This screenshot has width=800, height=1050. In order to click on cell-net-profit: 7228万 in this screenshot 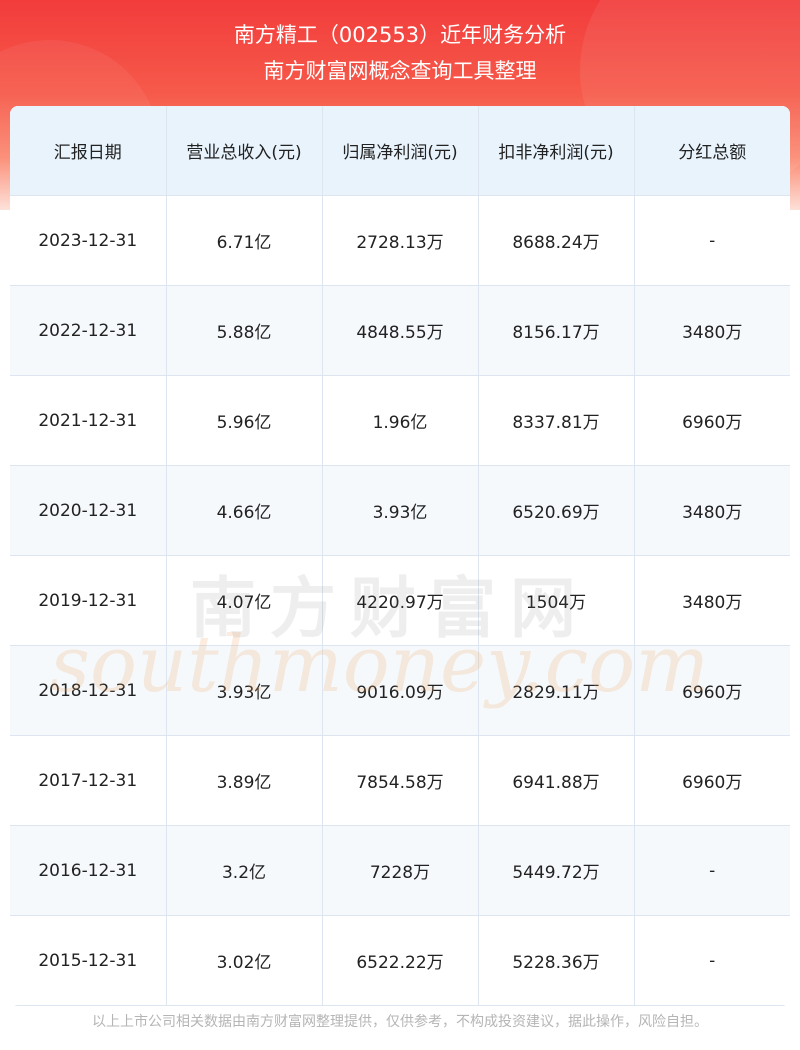, I will do `click(400, 870)`.